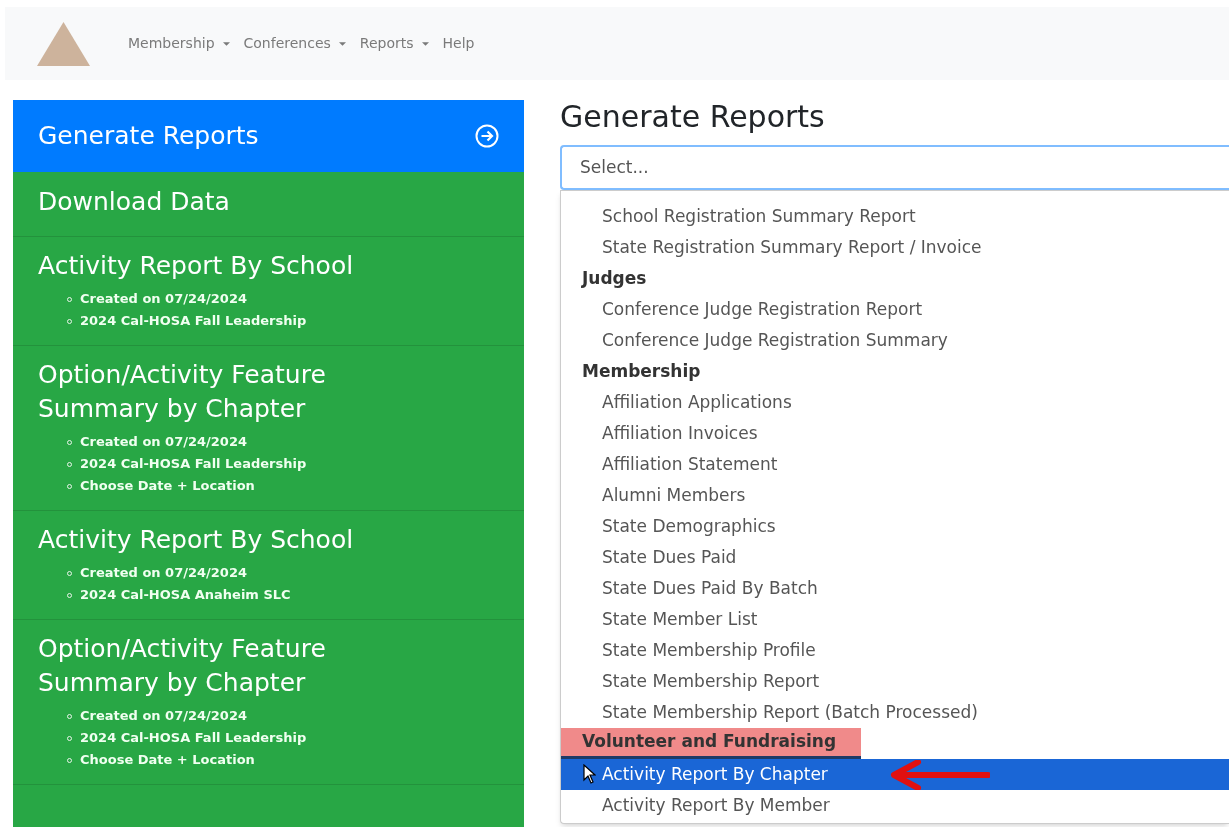  I want to click on dropdown-option: State Member List, so click(895, 619).